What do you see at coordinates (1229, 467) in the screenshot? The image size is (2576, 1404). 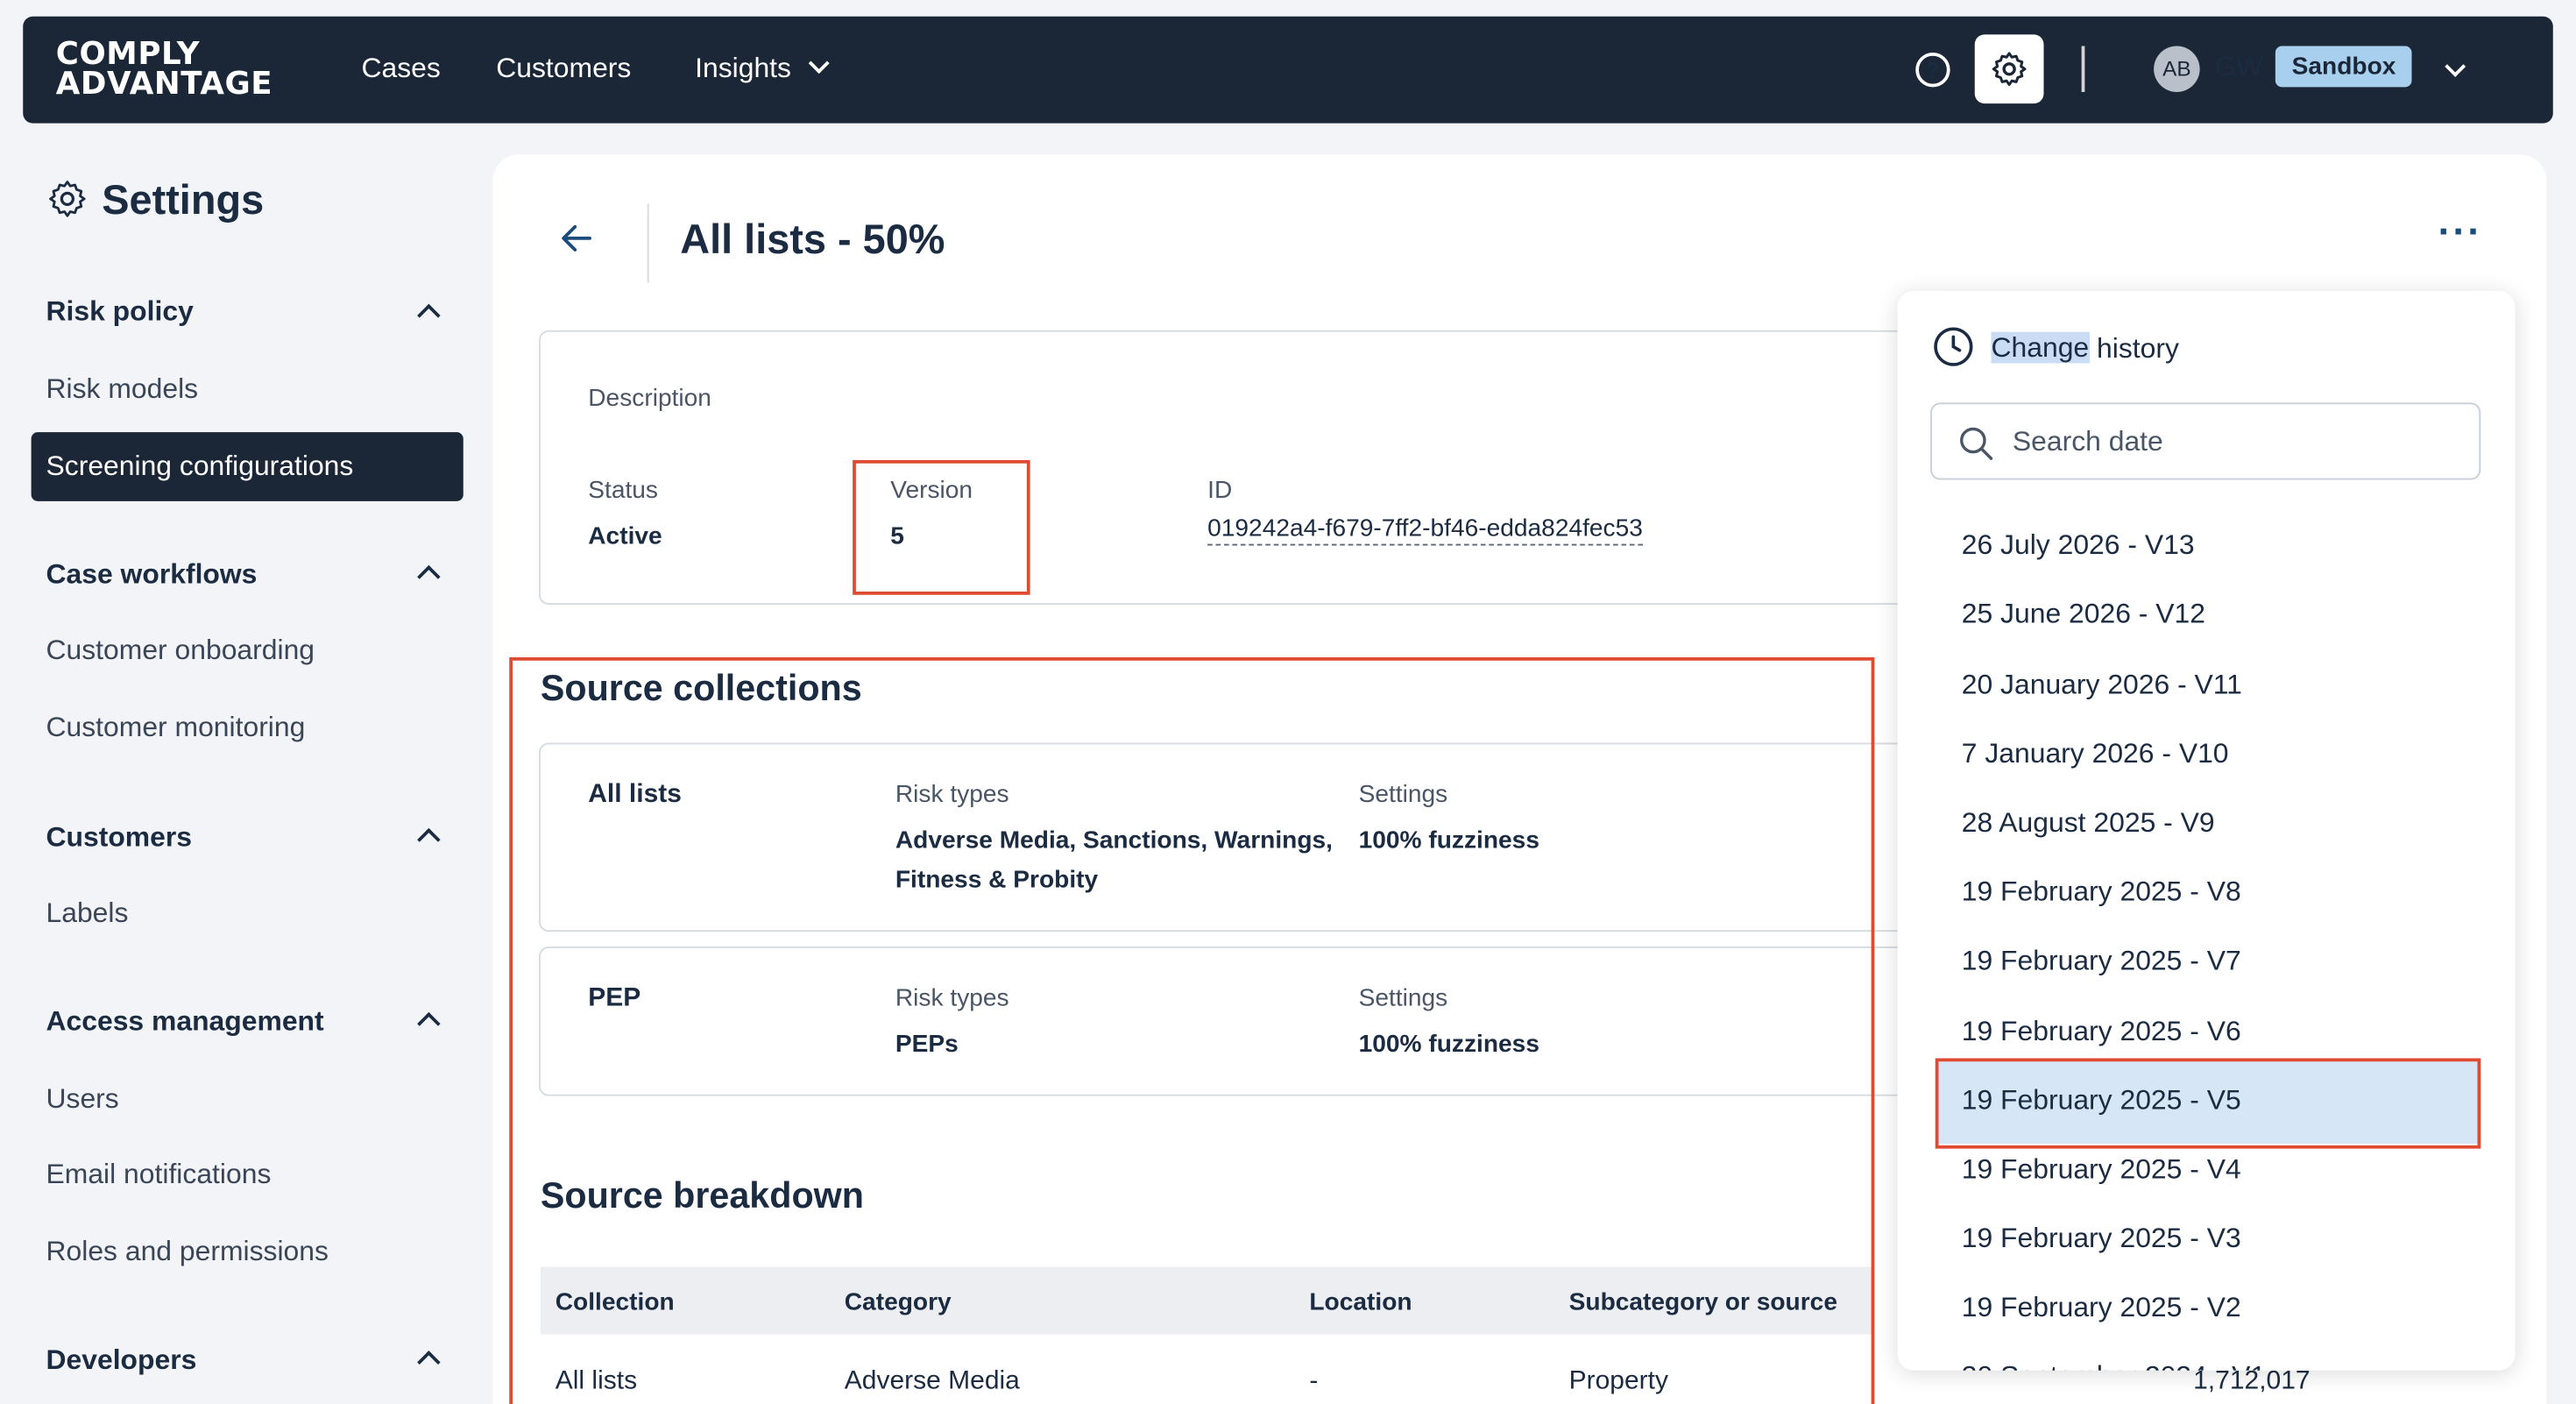 I see `details-box` at bounding box center [1229, 467].